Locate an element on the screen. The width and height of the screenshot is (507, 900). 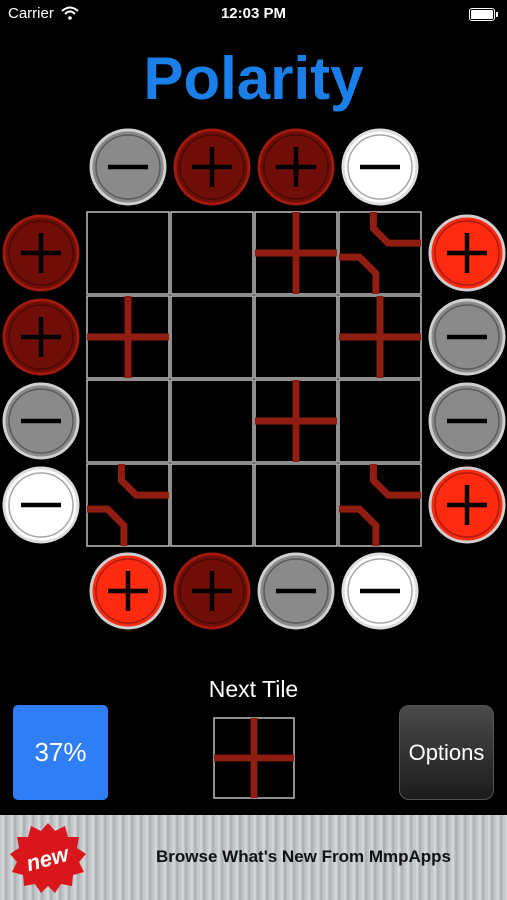
tile-r1-c3 is located at coordinates (296, 253).